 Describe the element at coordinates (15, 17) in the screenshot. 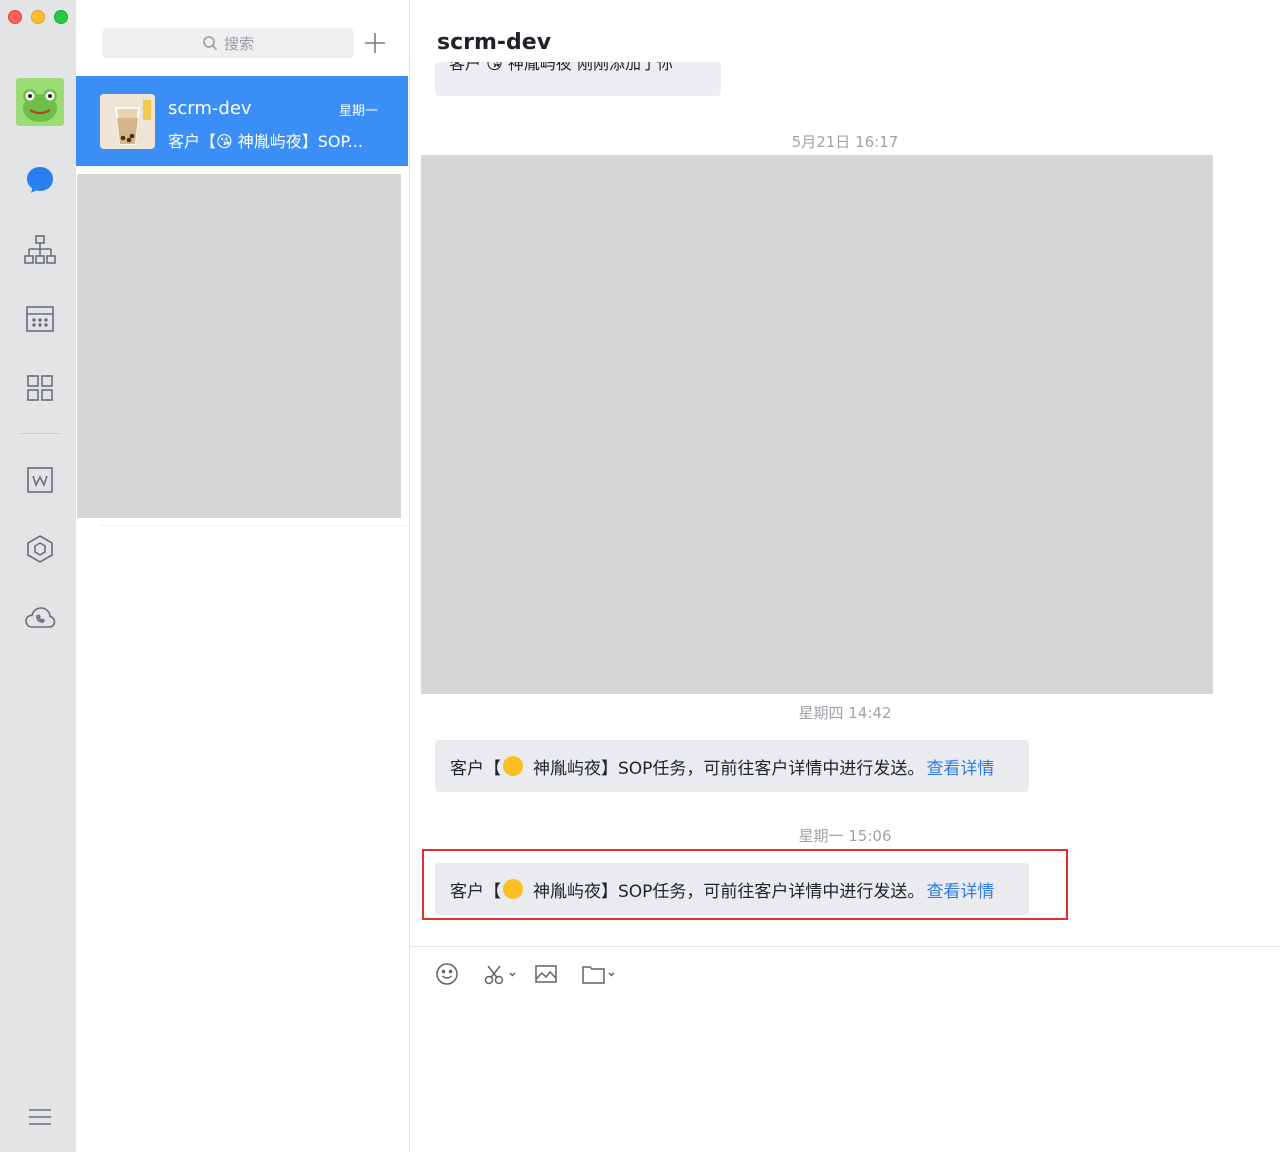

I see `window-close-button` at that location.